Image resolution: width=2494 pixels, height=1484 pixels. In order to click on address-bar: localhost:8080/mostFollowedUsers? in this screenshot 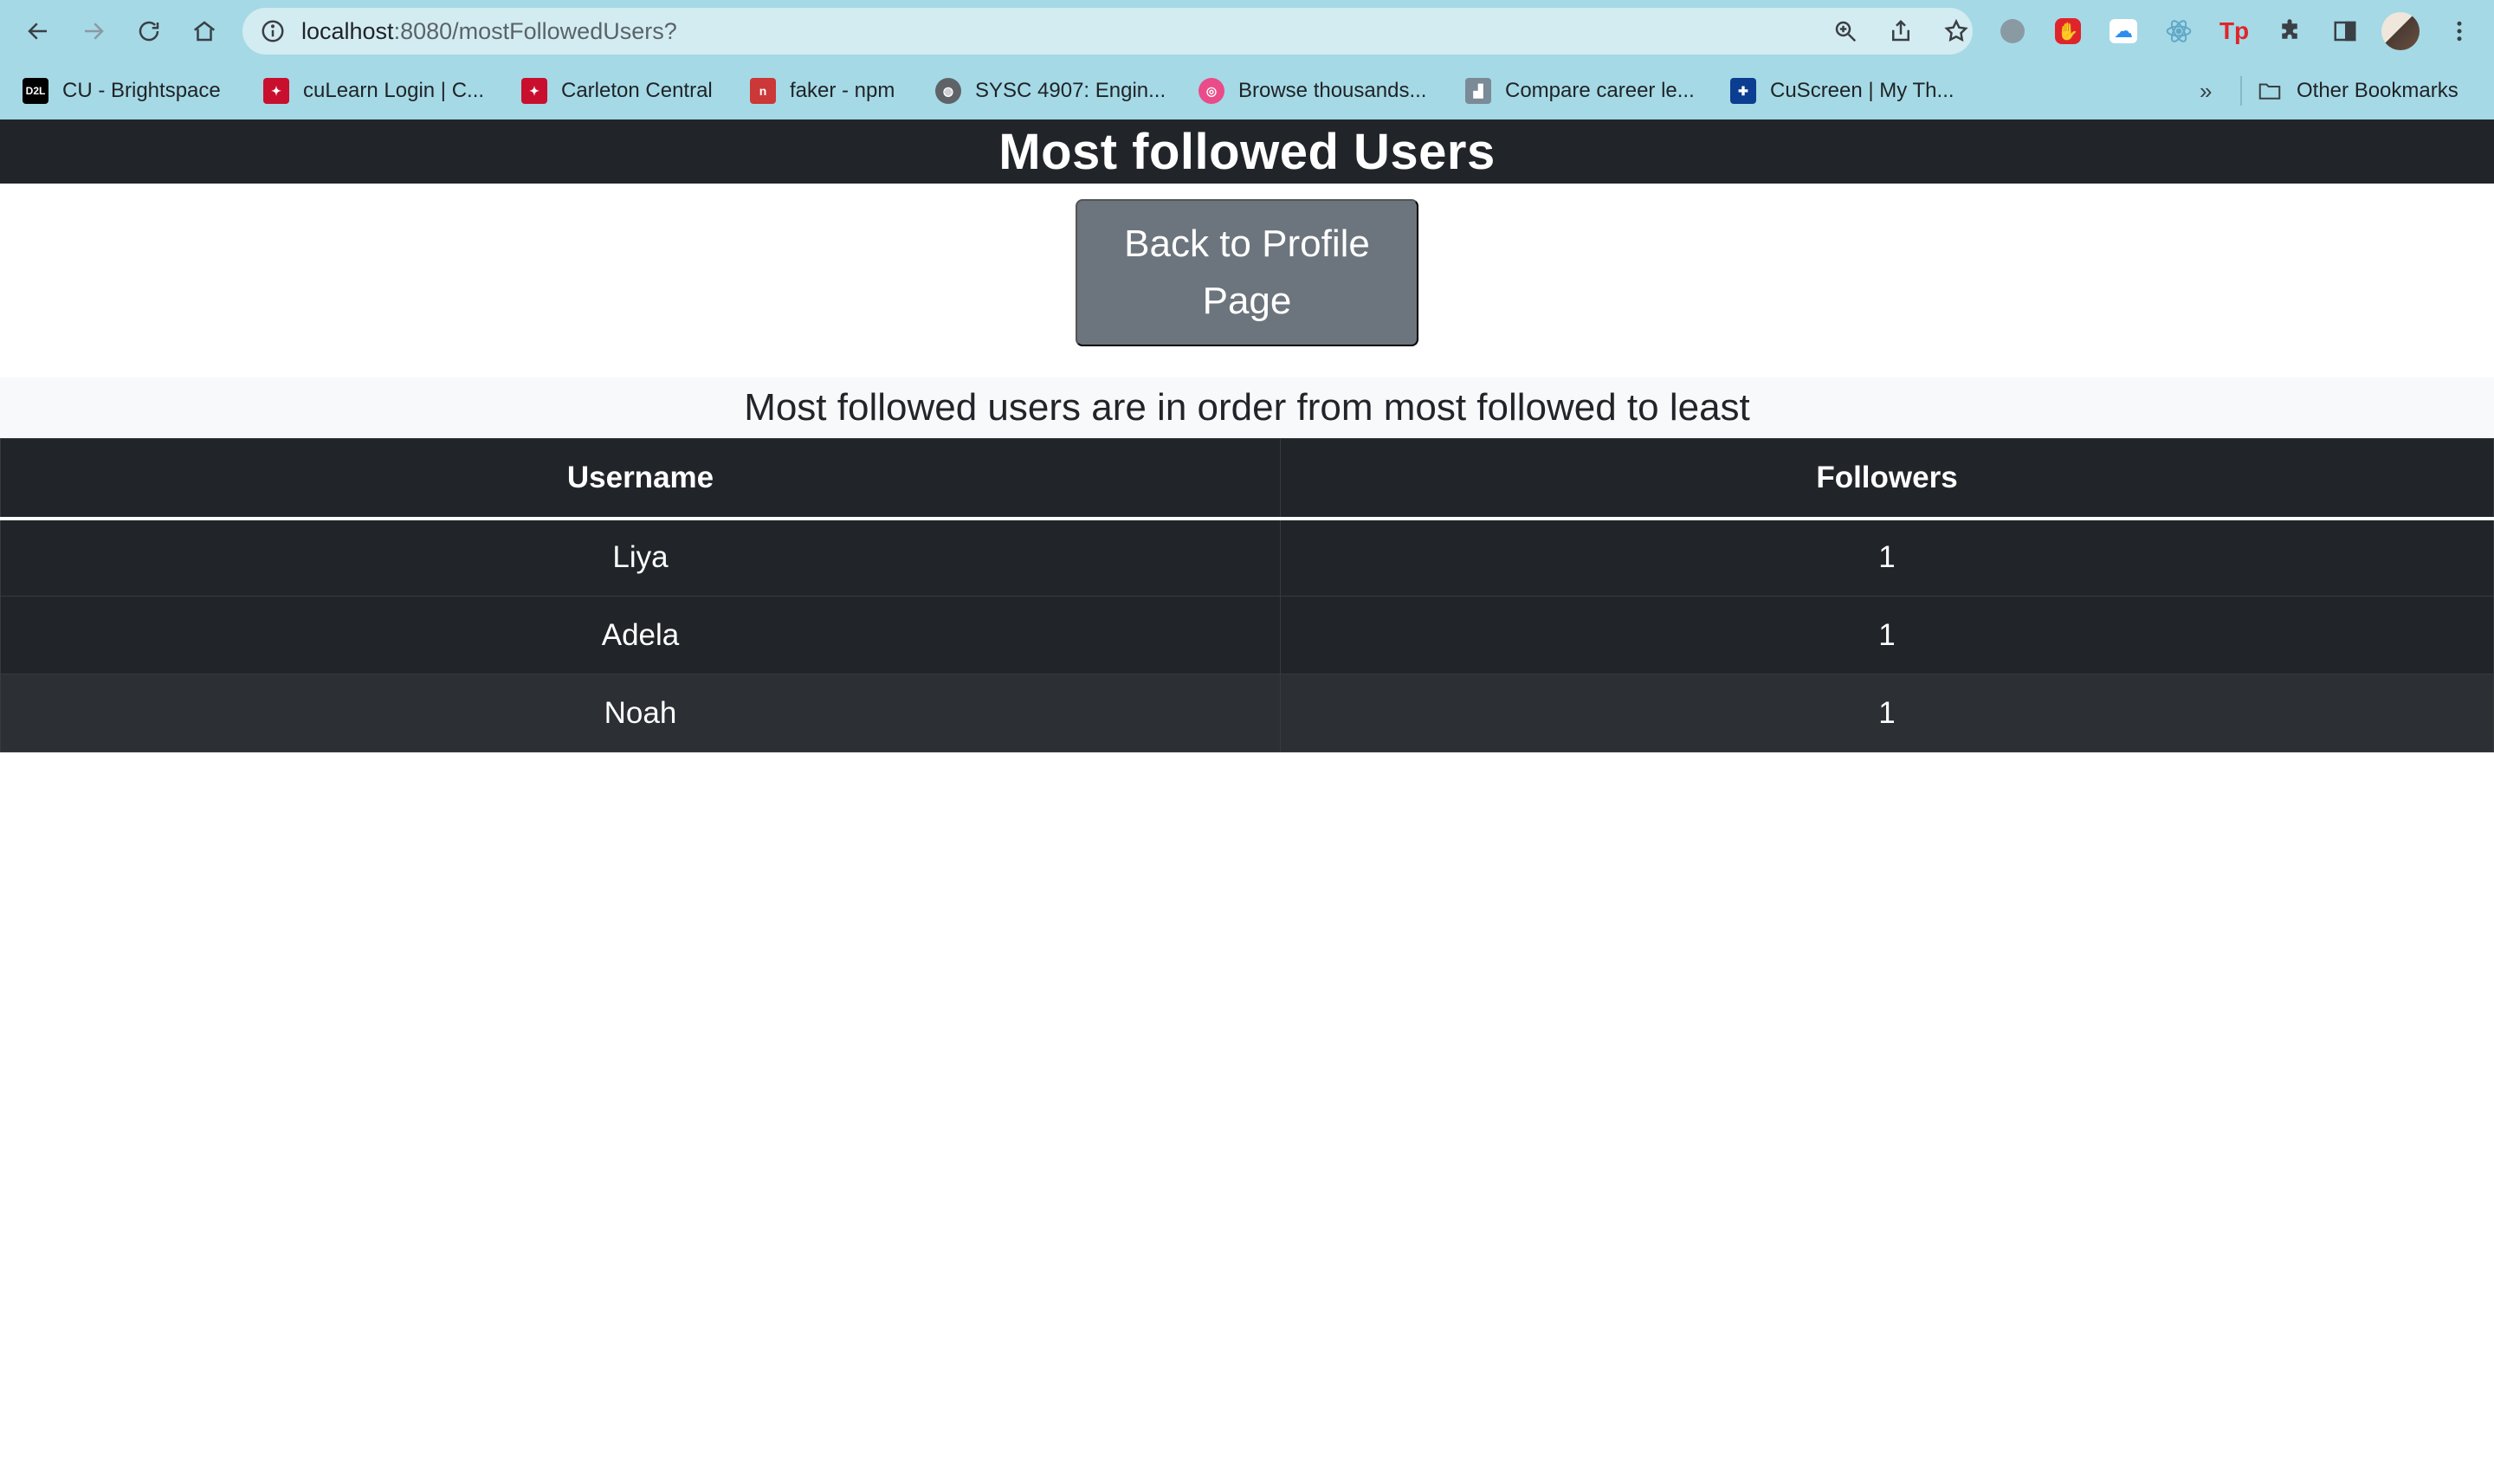, I will do `click(1107, 32)`.